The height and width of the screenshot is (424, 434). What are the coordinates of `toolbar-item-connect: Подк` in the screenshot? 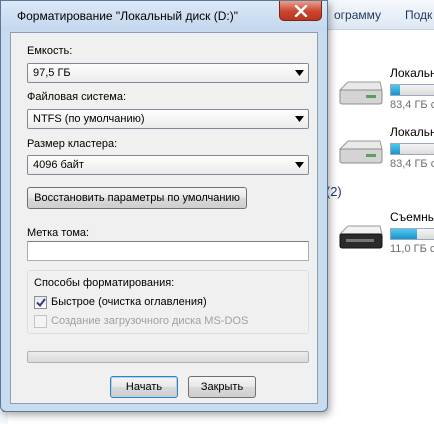 It's located at (418, 15).